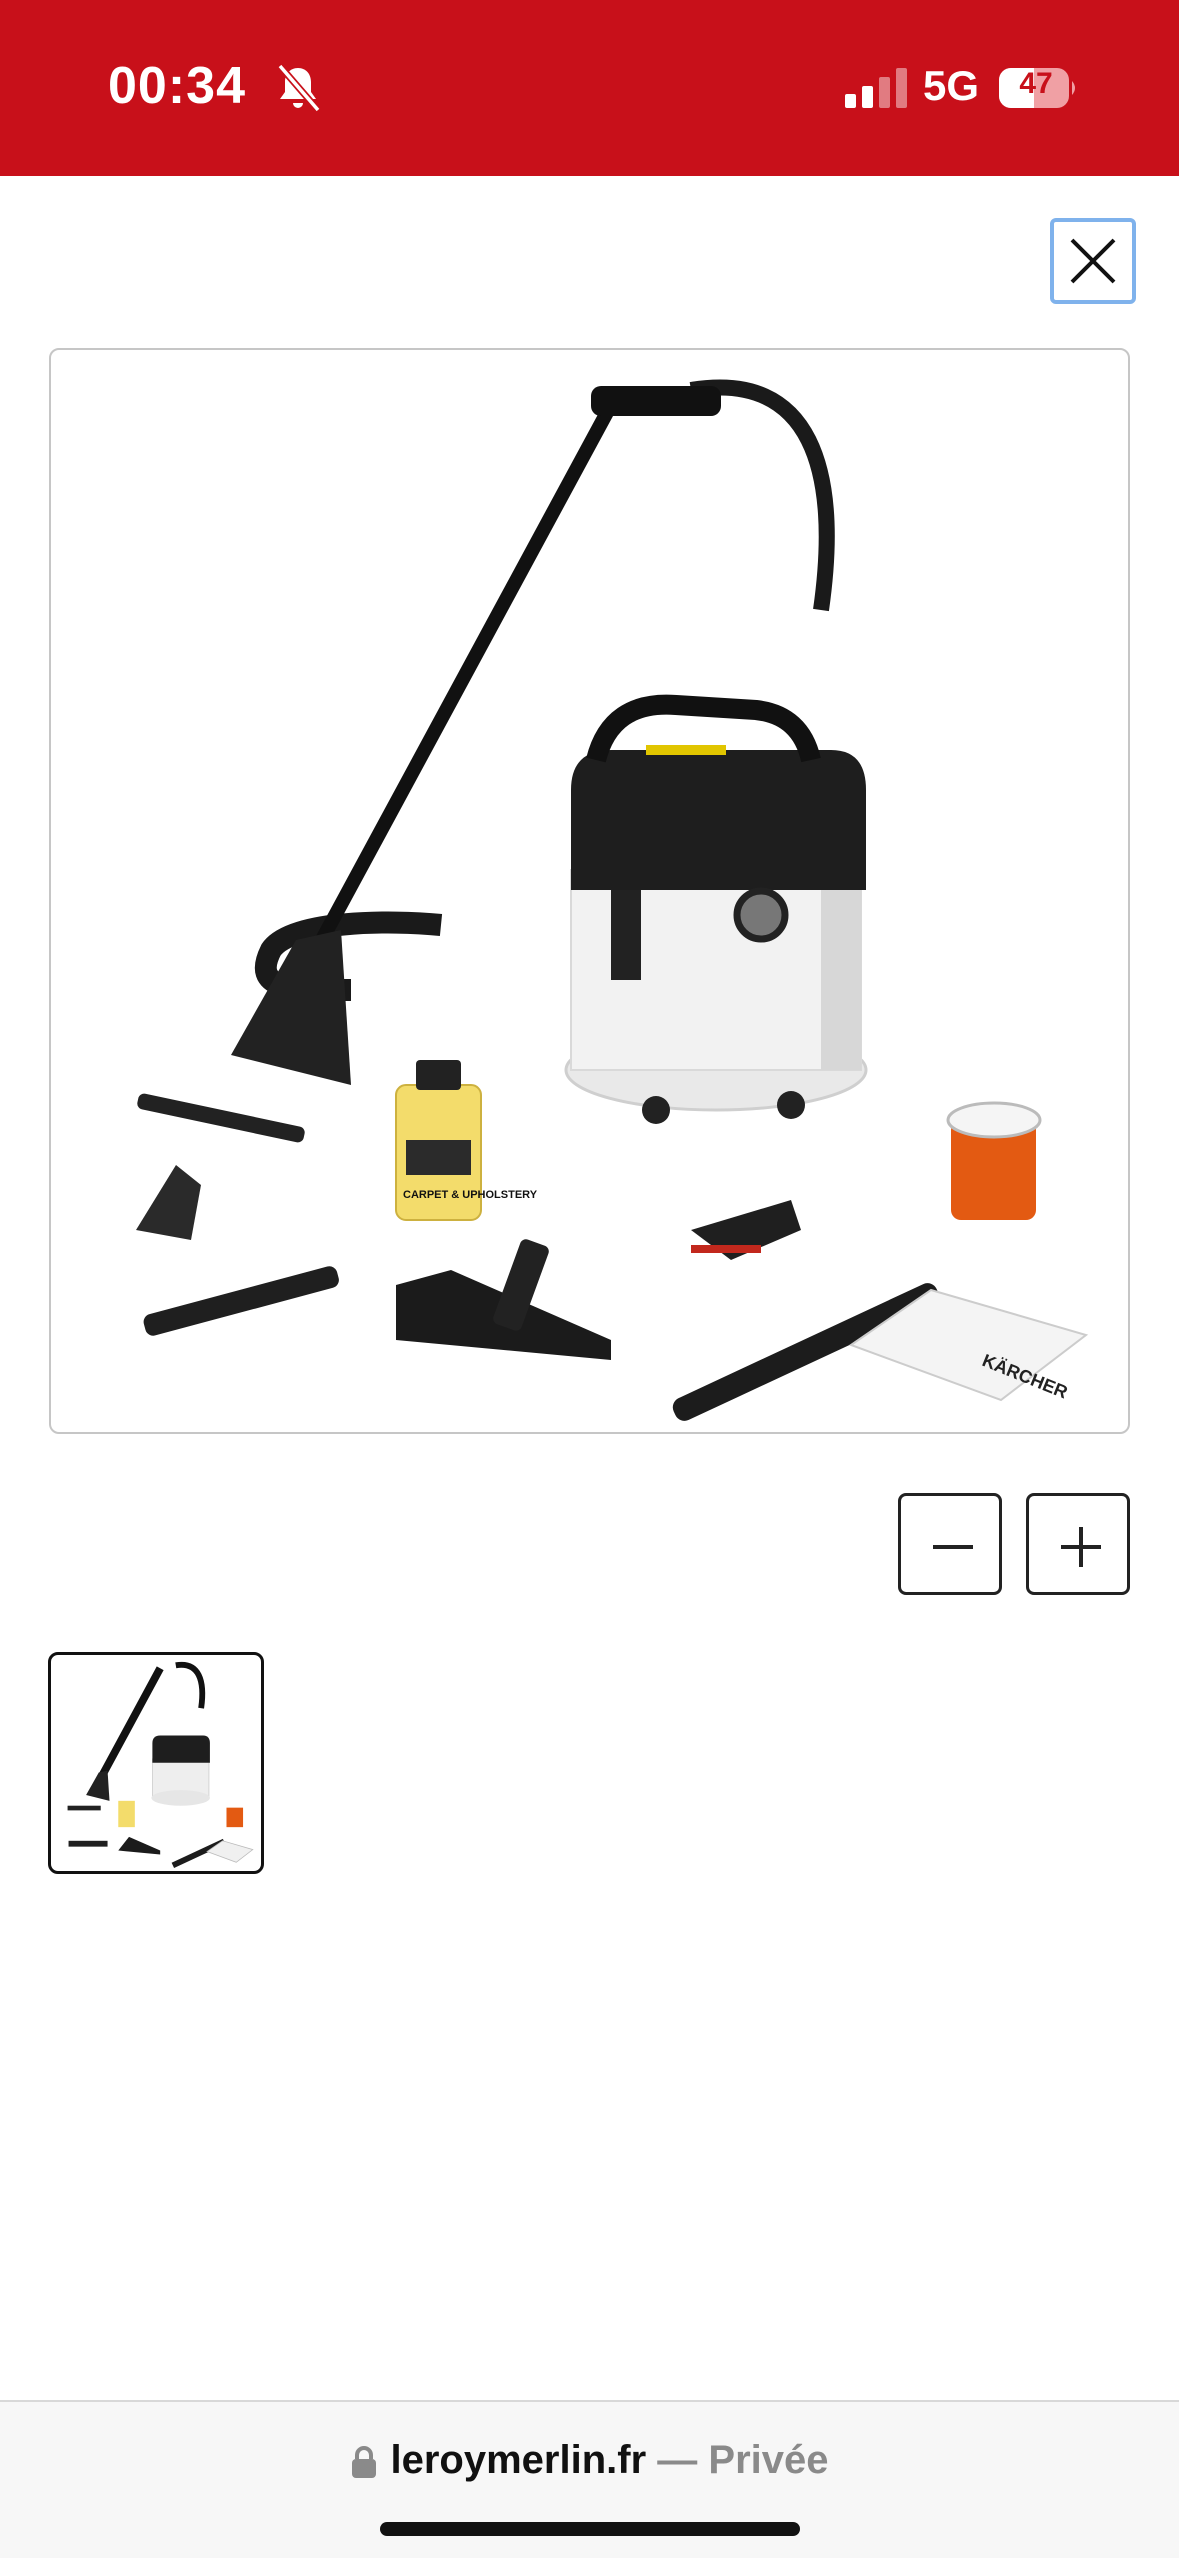 This screenshot has height=2558, width=1179. I want to click on bottle-label: CARPET & UPHOLSTERY, so click(470, 1195).